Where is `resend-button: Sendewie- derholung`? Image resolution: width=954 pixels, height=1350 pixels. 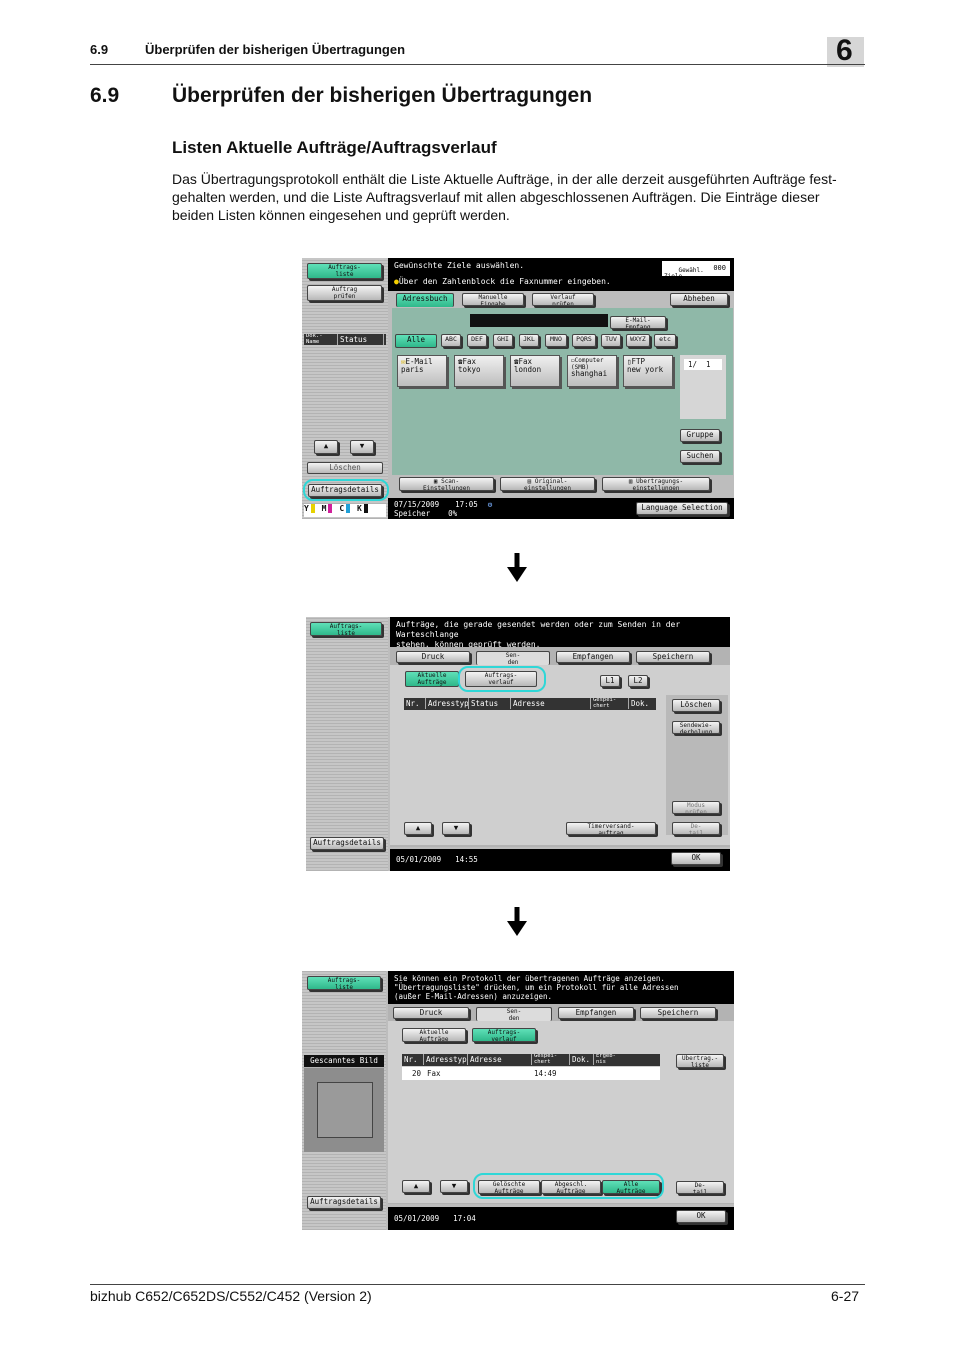 resend-button: Sendewie- derholung is located at coordinates (696, 727).